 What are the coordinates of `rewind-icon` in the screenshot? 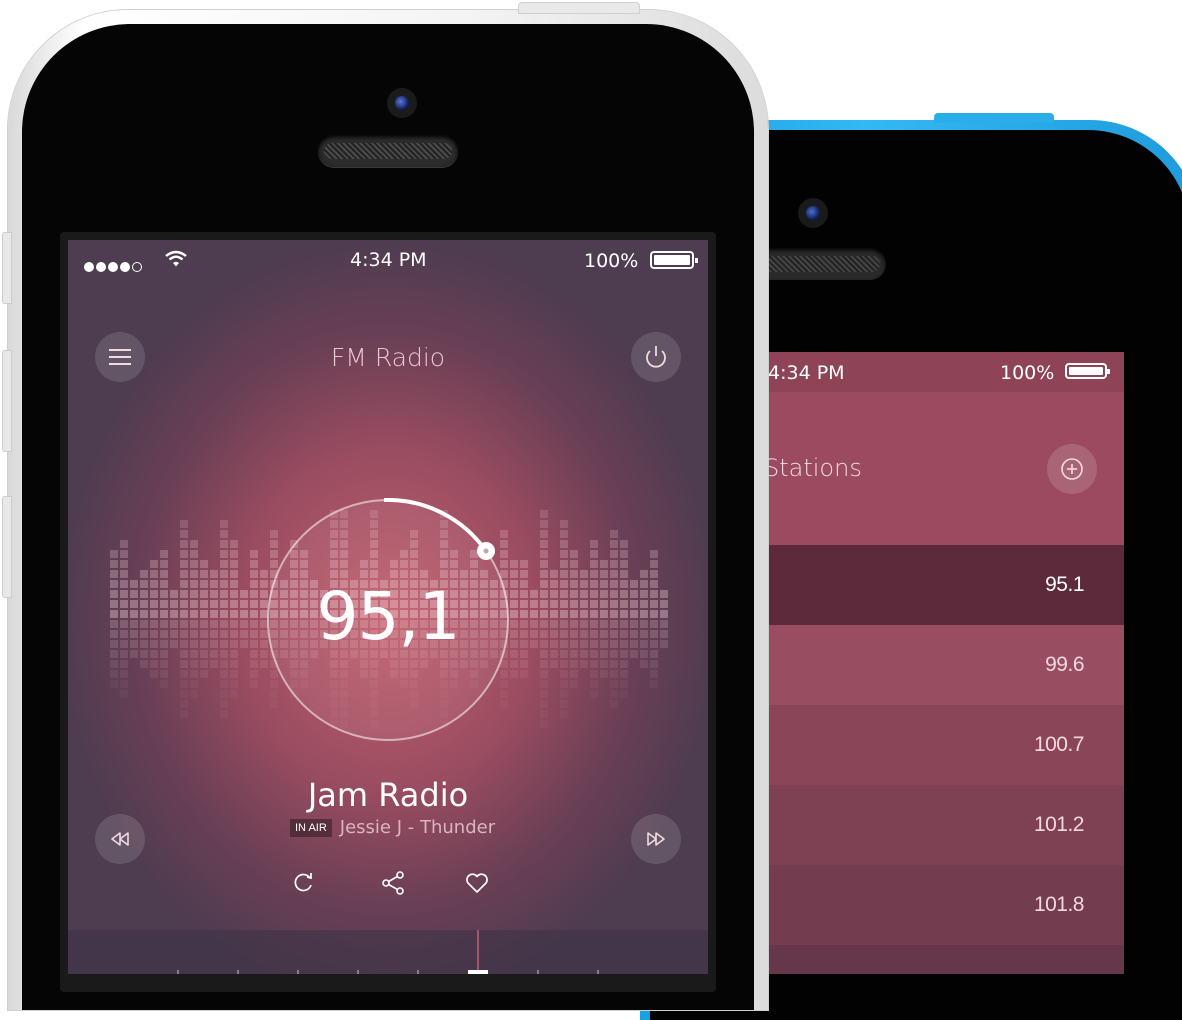 It's located at (120, 839).